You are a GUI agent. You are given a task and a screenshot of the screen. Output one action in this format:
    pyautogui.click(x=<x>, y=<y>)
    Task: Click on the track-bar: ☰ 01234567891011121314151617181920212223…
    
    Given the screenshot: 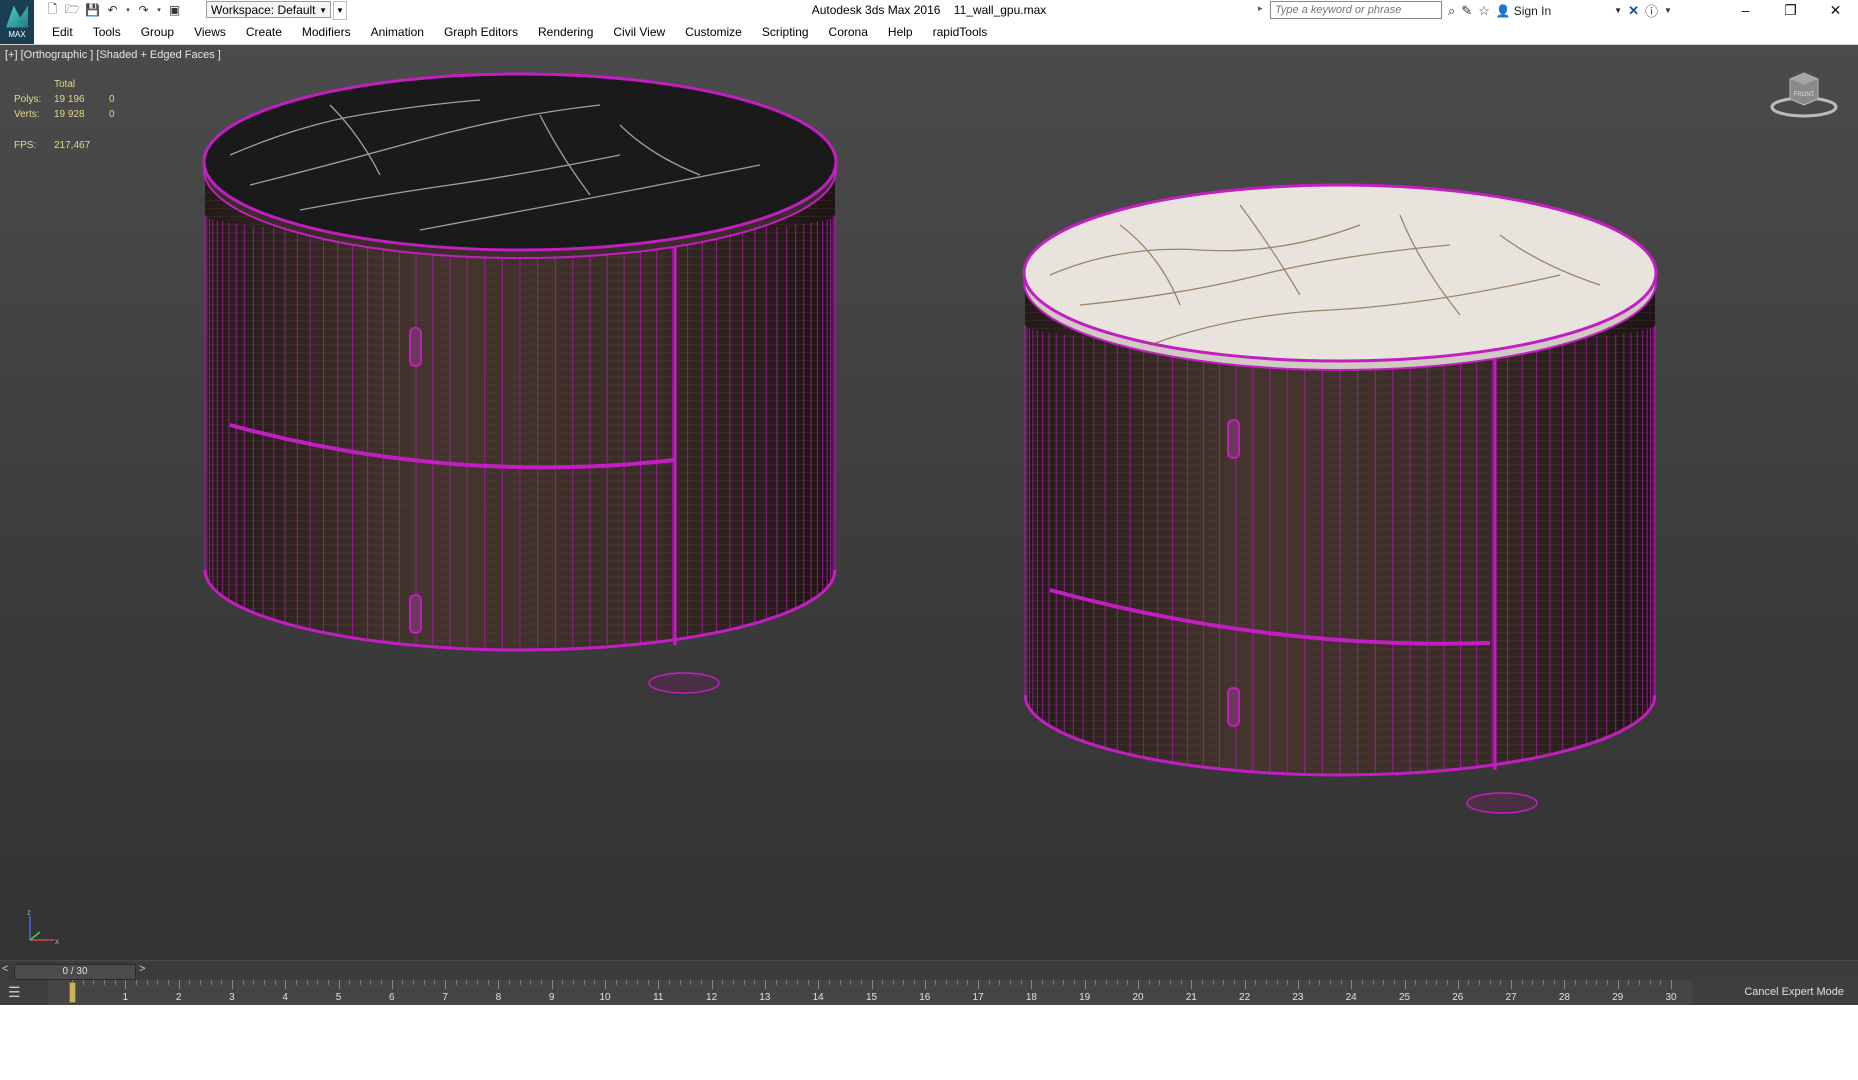 What is the action you would take?
    pyautogui.click(x=929, y=992)
    